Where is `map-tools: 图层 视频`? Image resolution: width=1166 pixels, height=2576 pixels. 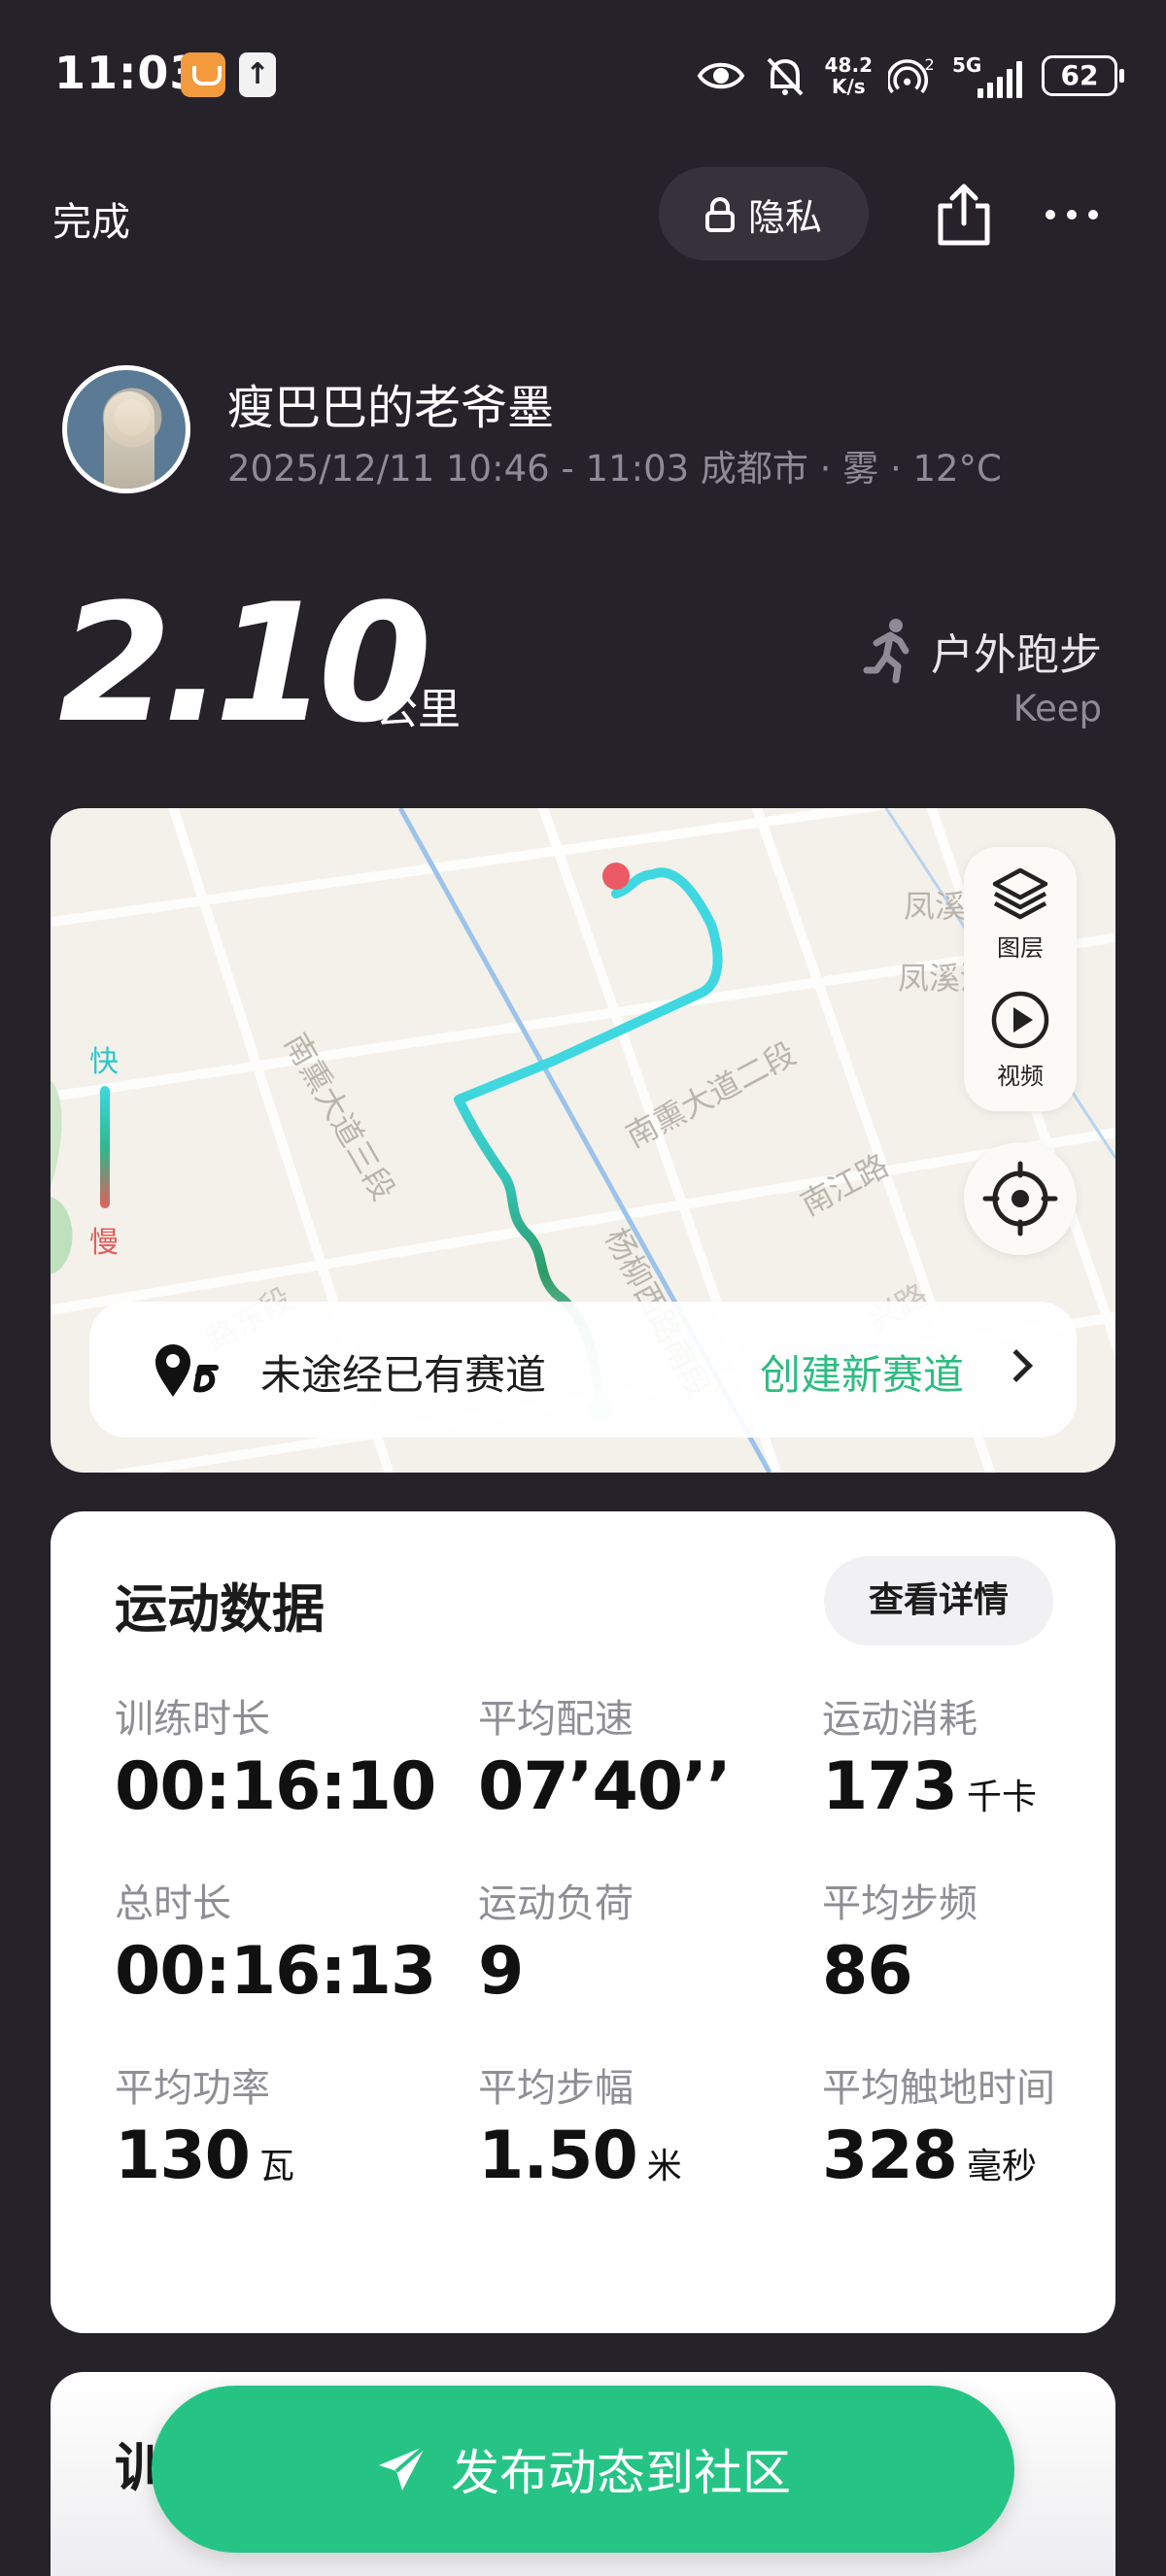 map-tools: 图层 视频 is located at coordinates (1020, 979).